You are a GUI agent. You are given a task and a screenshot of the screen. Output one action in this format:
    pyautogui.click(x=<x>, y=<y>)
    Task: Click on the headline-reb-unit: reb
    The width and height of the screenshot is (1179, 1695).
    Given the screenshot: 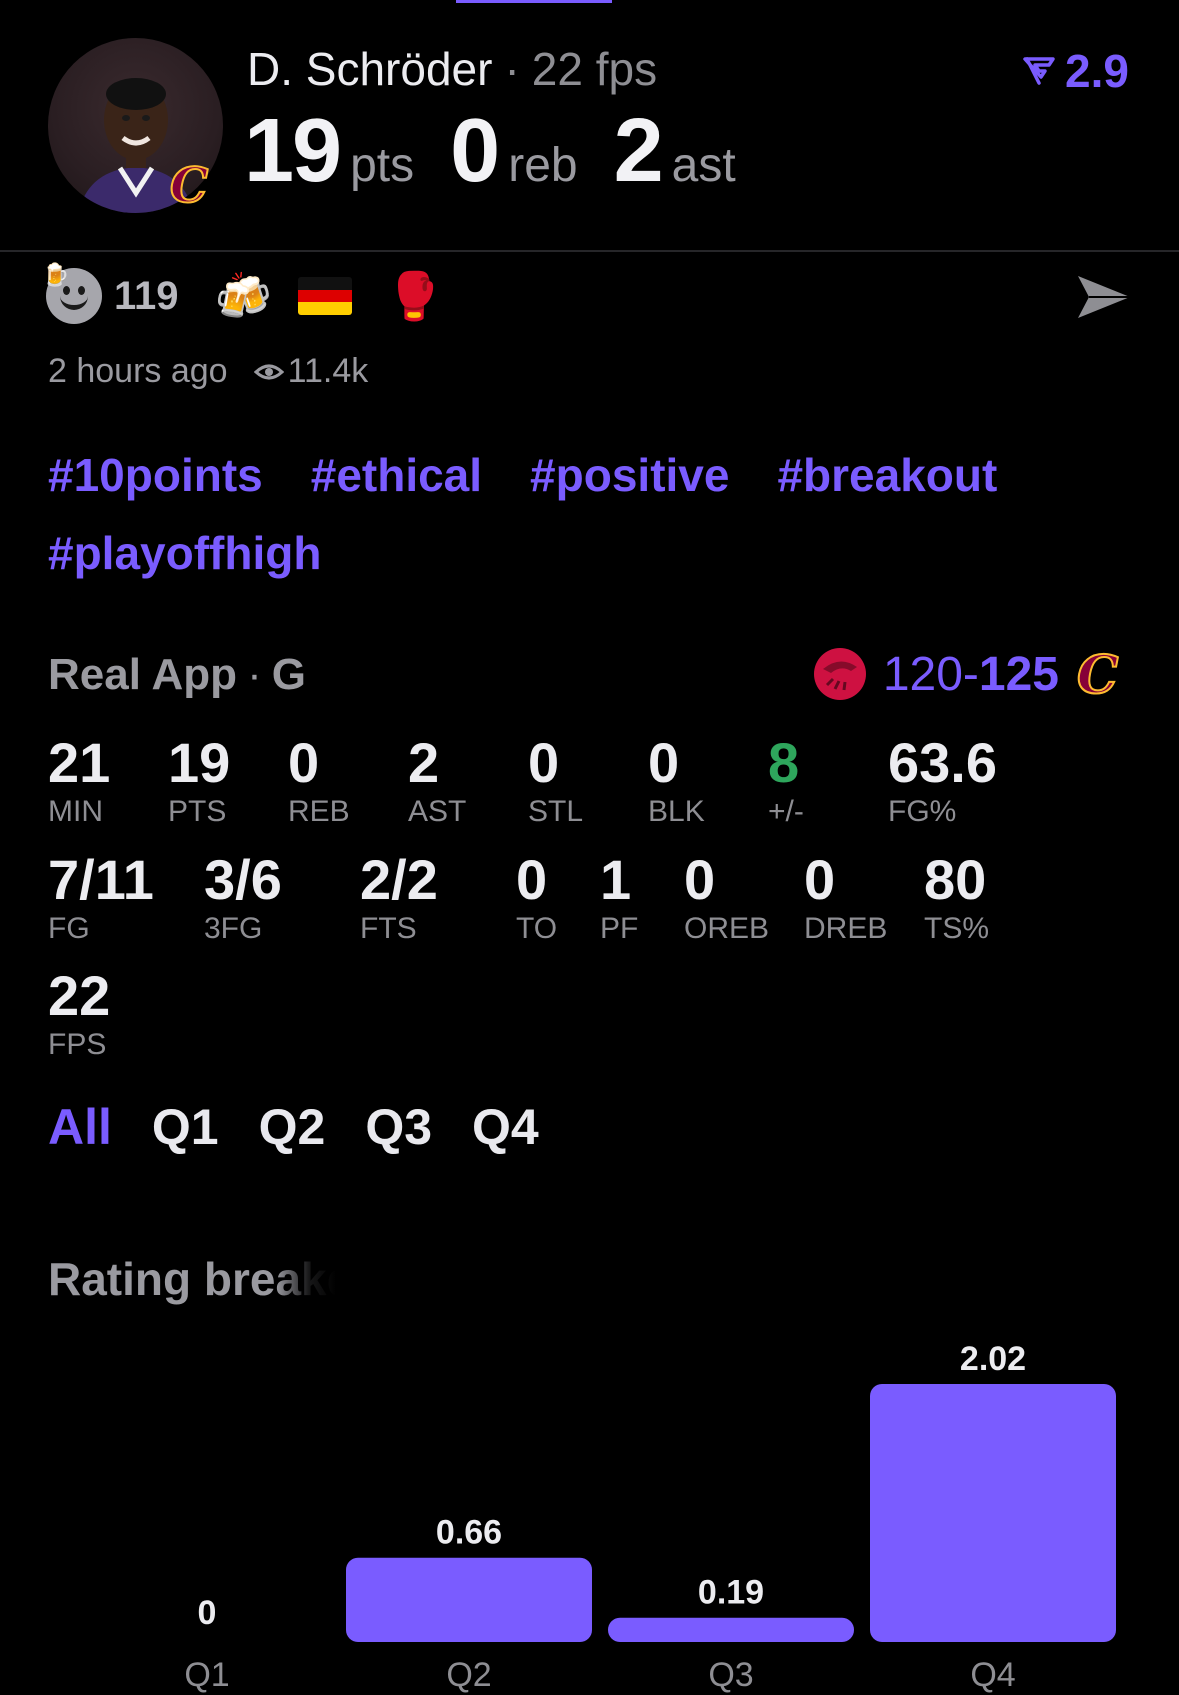 What is the action you would take?
    pyautogui.click(x=543, y=165)
    